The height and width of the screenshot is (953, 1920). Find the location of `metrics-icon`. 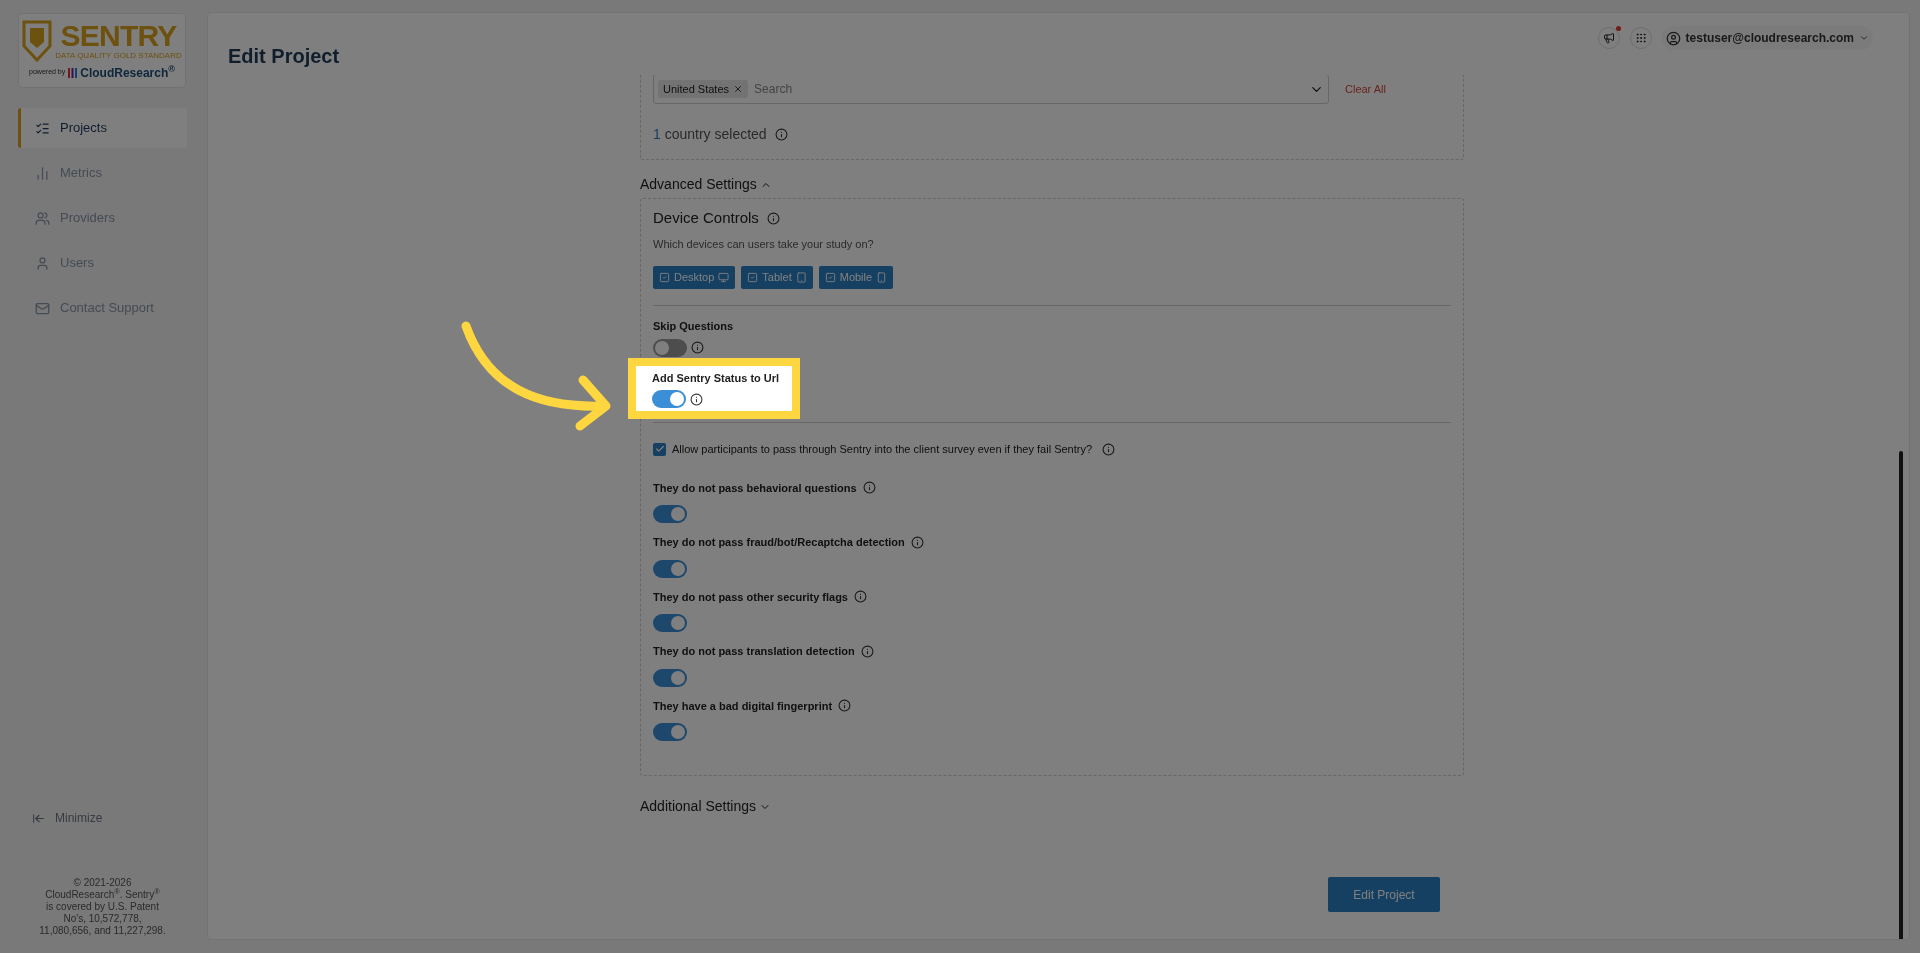

metrics-icon is located at coordinates (42, 173).